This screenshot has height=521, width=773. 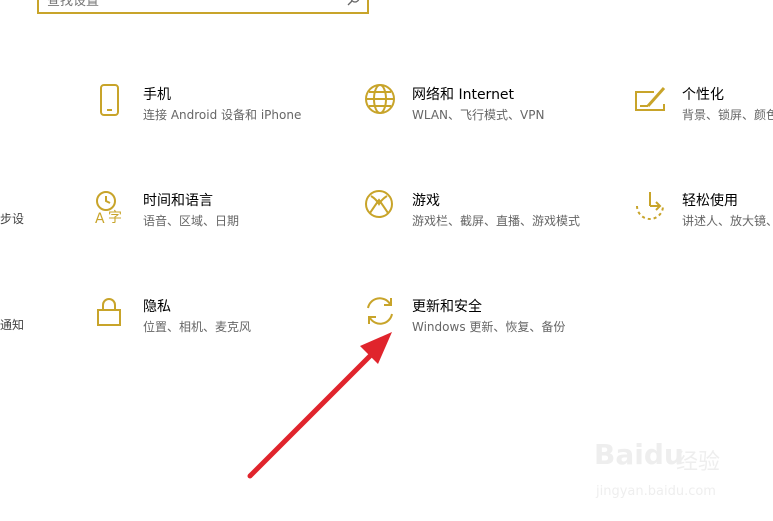 What do you see at coordinates (656, 491) in the screenshot?
I see `watermark-url: jingyan.baidu.com` at bounding box center [656, 491].